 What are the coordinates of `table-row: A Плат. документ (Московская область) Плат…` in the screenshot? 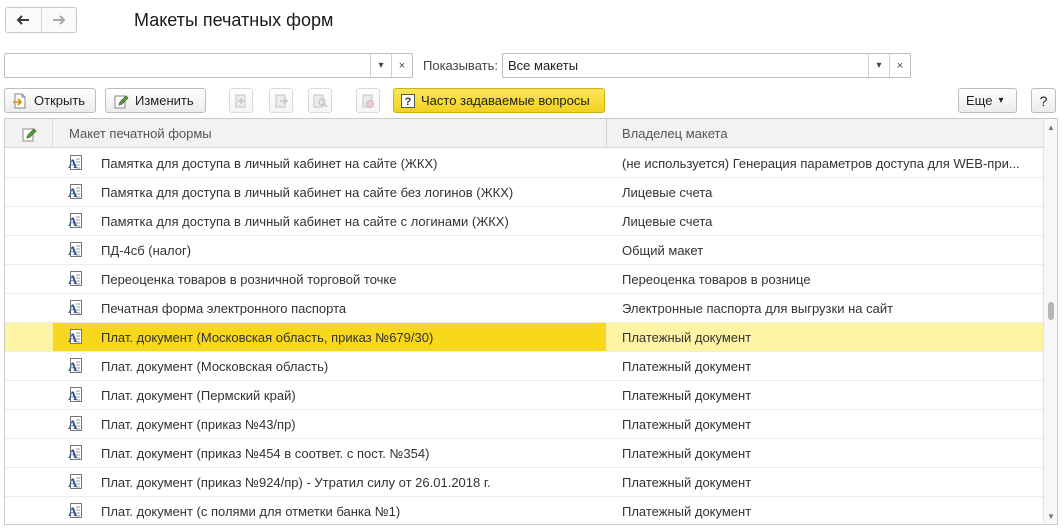 It's located at (524, 366).